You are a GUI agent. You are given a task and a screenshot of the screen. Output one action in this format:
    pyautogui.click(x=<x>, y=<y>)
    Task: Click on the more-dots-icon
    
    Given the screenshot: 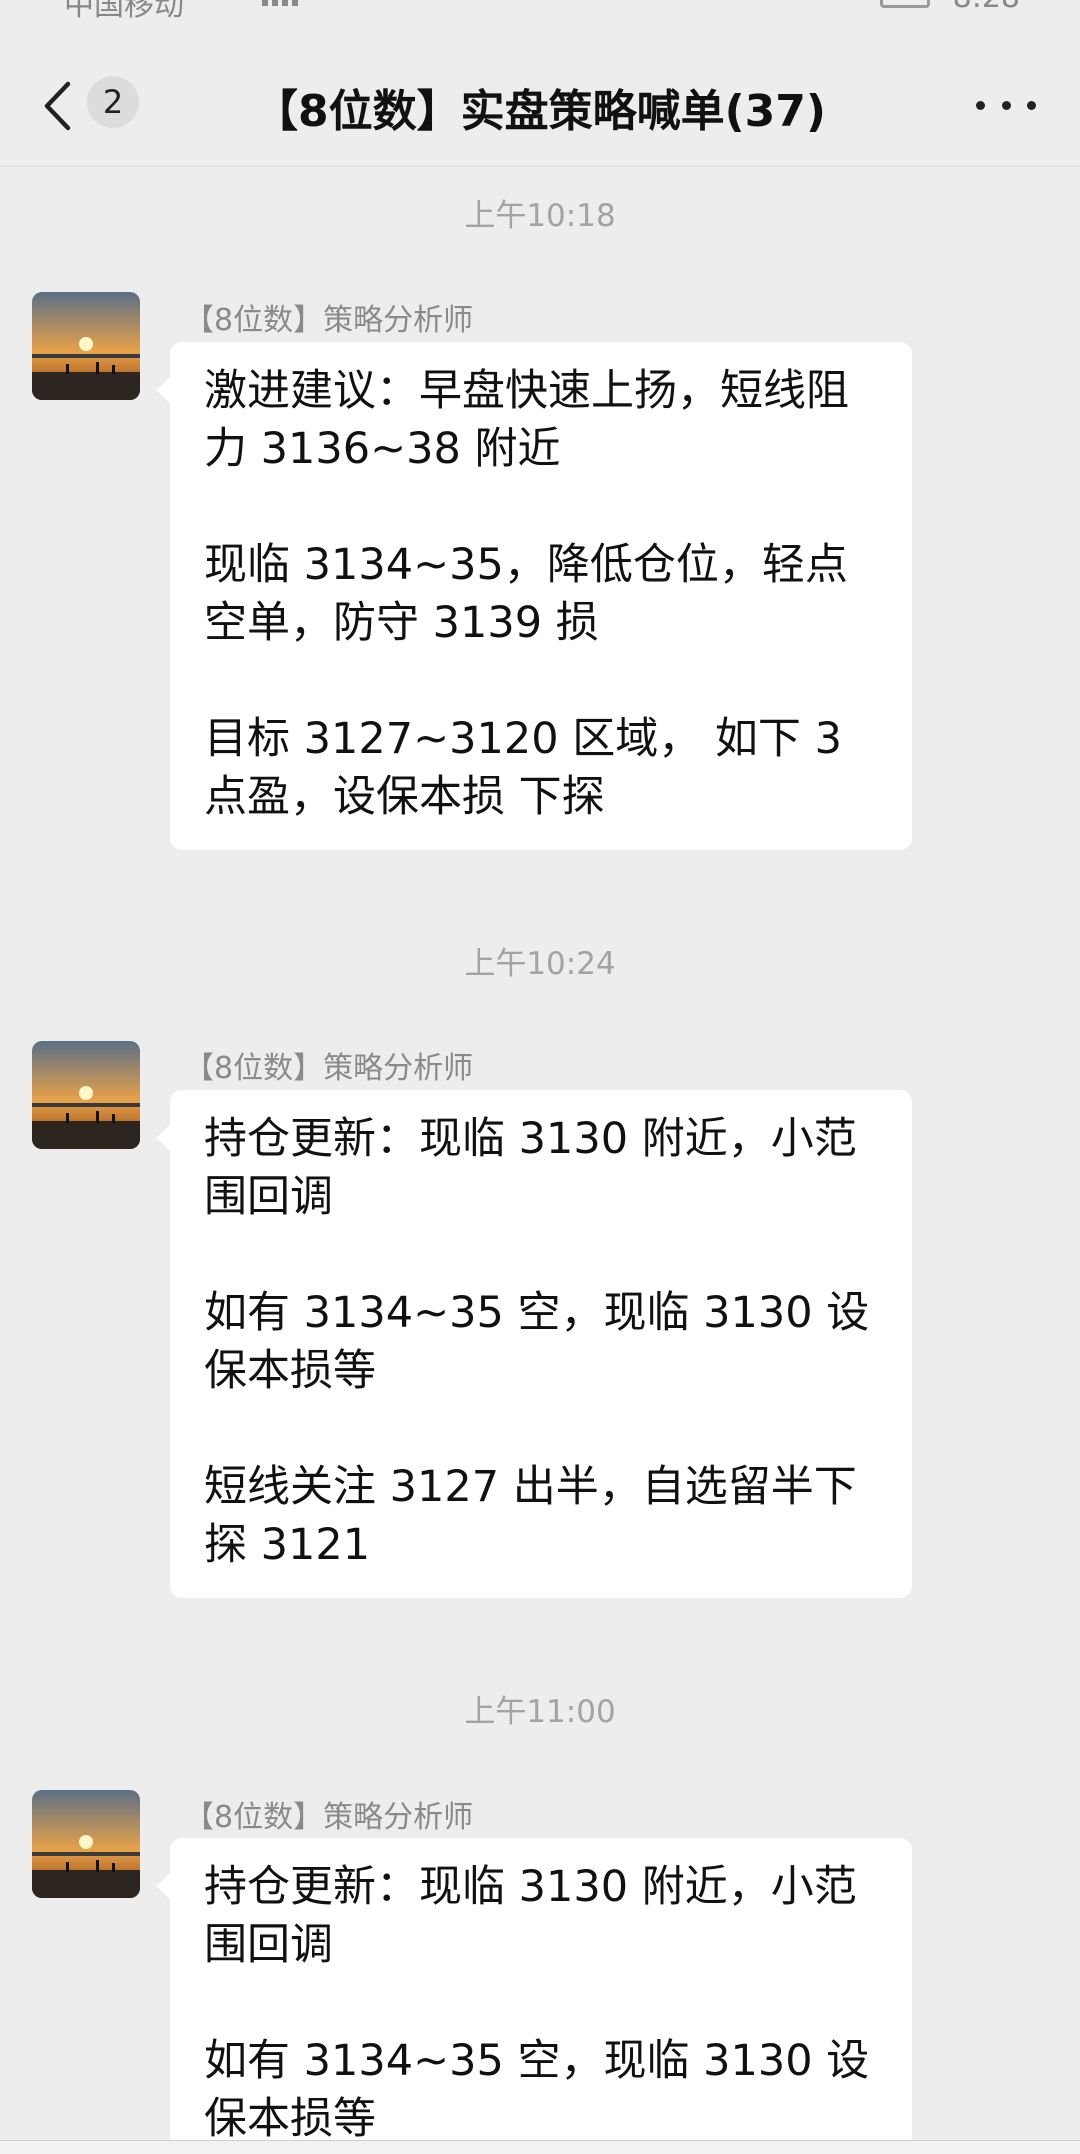 What is the action you would take?
    pyautogui.click(x=980, y=105)
    